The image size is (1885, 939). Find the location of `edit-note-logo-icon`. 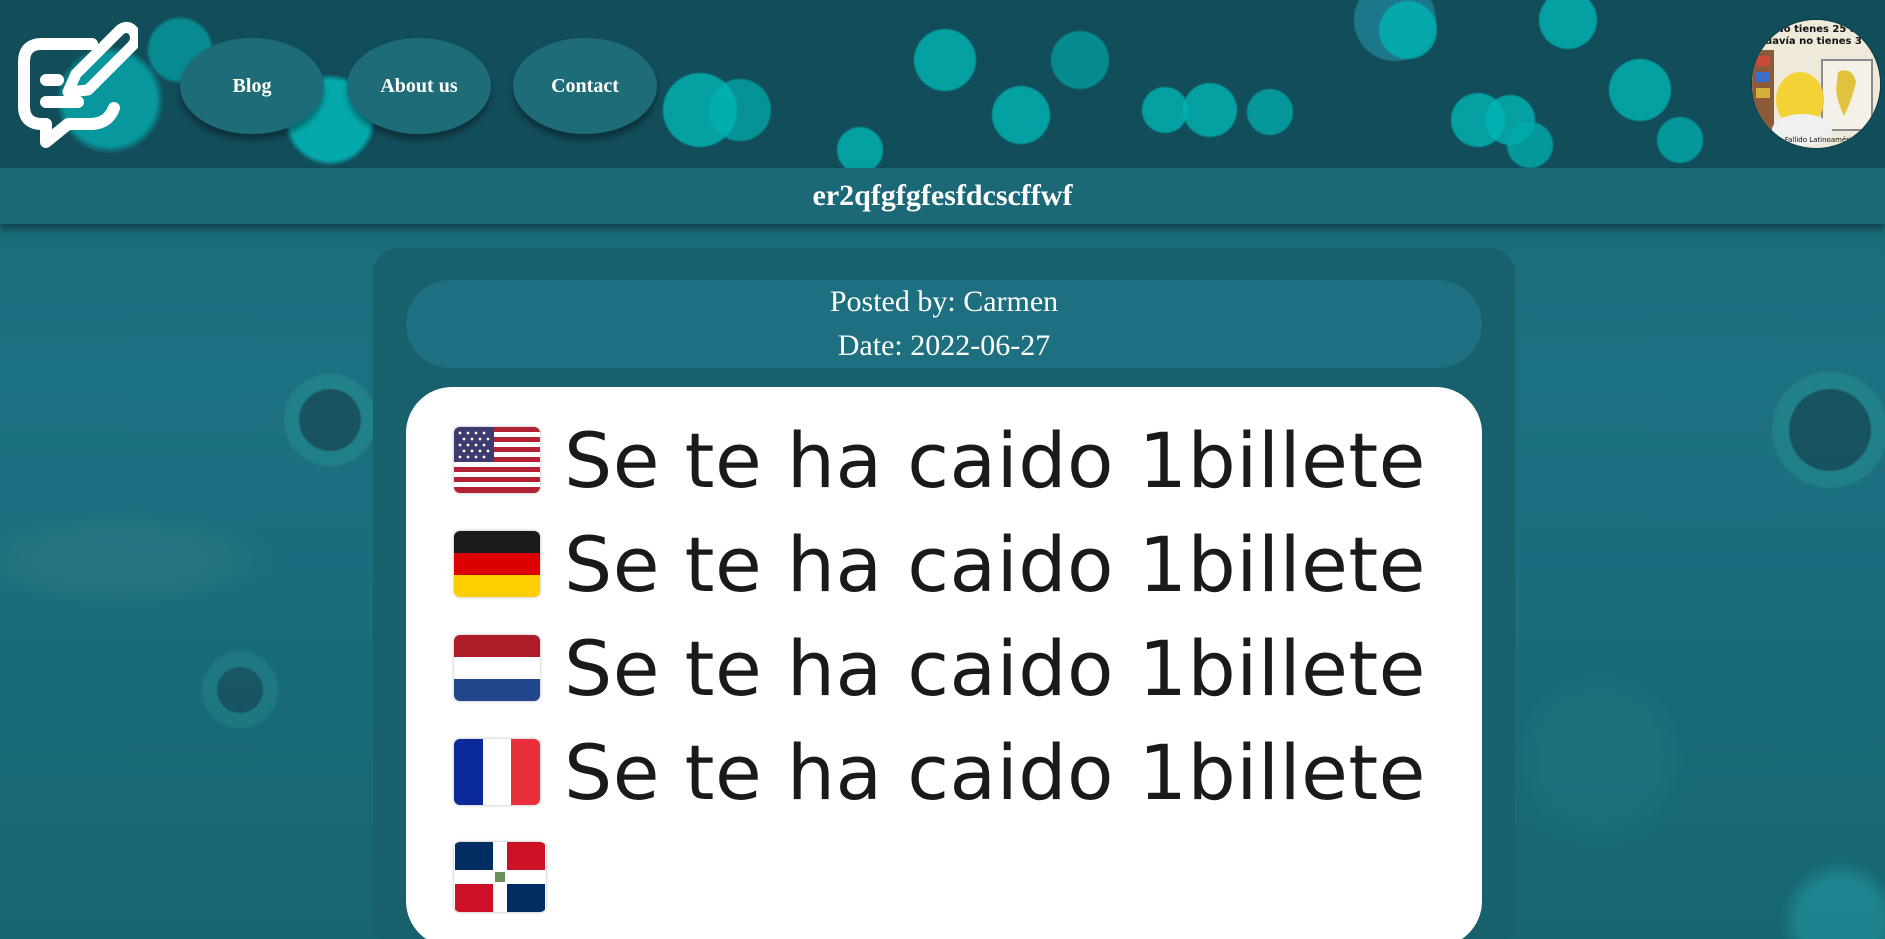

edit-note-logo-icon is located at coordinates (72, 84).